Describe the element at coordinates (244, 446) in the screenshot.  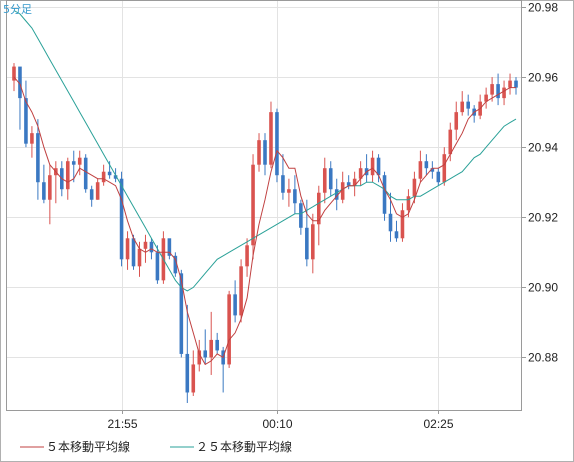
I see `legend-label-ma25: ２５本移動平均線` at that location.